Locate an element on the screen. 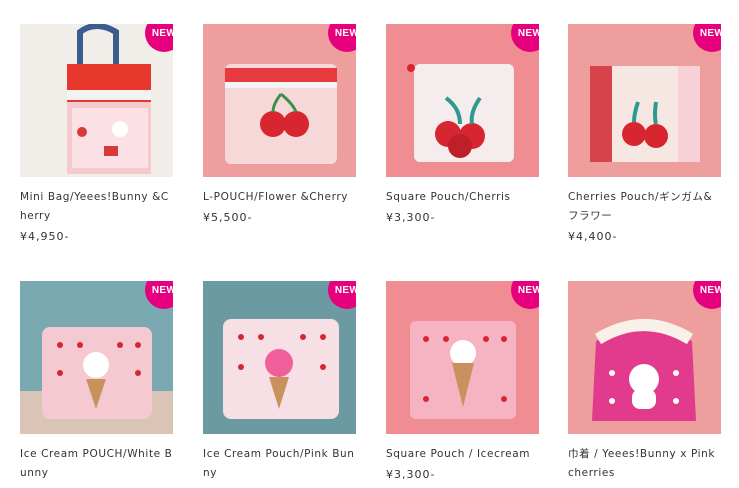 The width and height of the screenshot is (739, 488). product-name: Ice Cream Pouch/Pink Bunny is located at coordinates (279, 464).